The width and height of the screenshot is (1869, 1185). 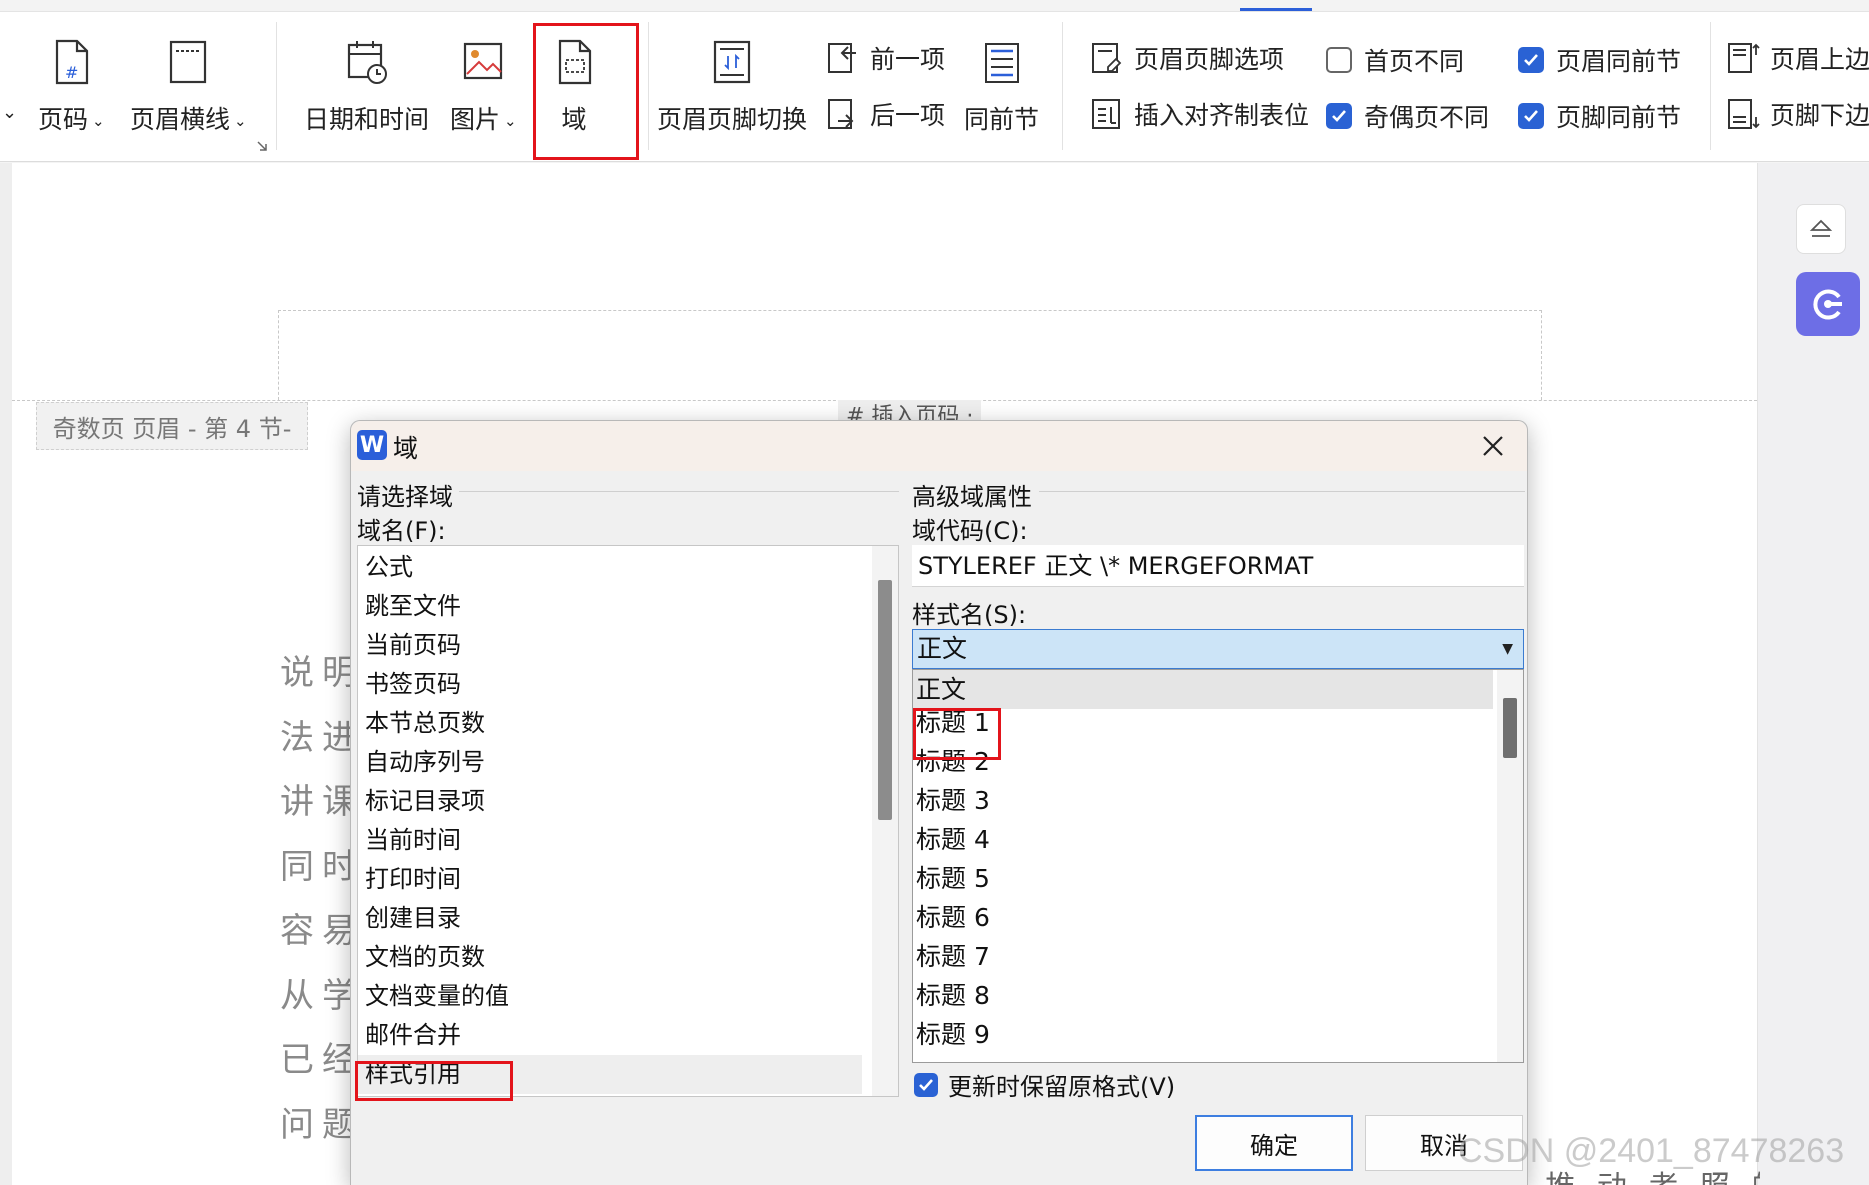 I want to click on header-footer-switch-label: 页眉页脚切换, so click(x=732, y=119).